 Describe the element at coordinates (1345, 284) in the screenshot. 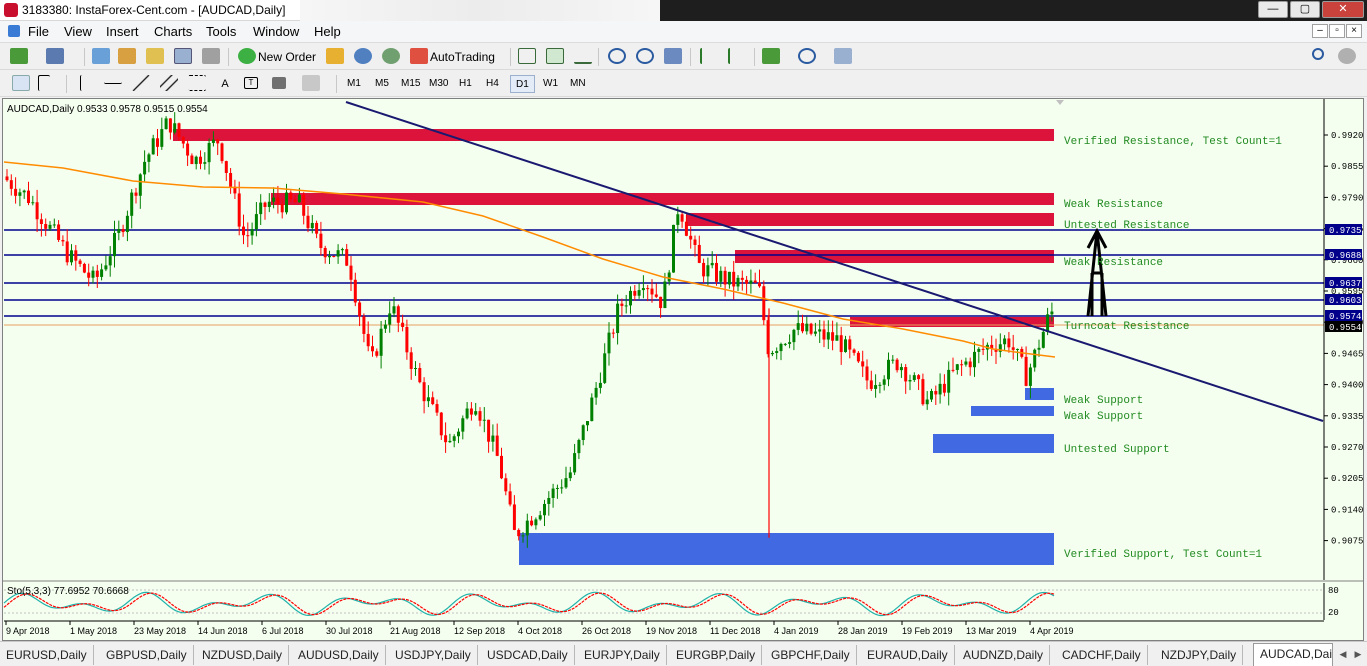

I see `level-price-label: 0.9637` at that location.